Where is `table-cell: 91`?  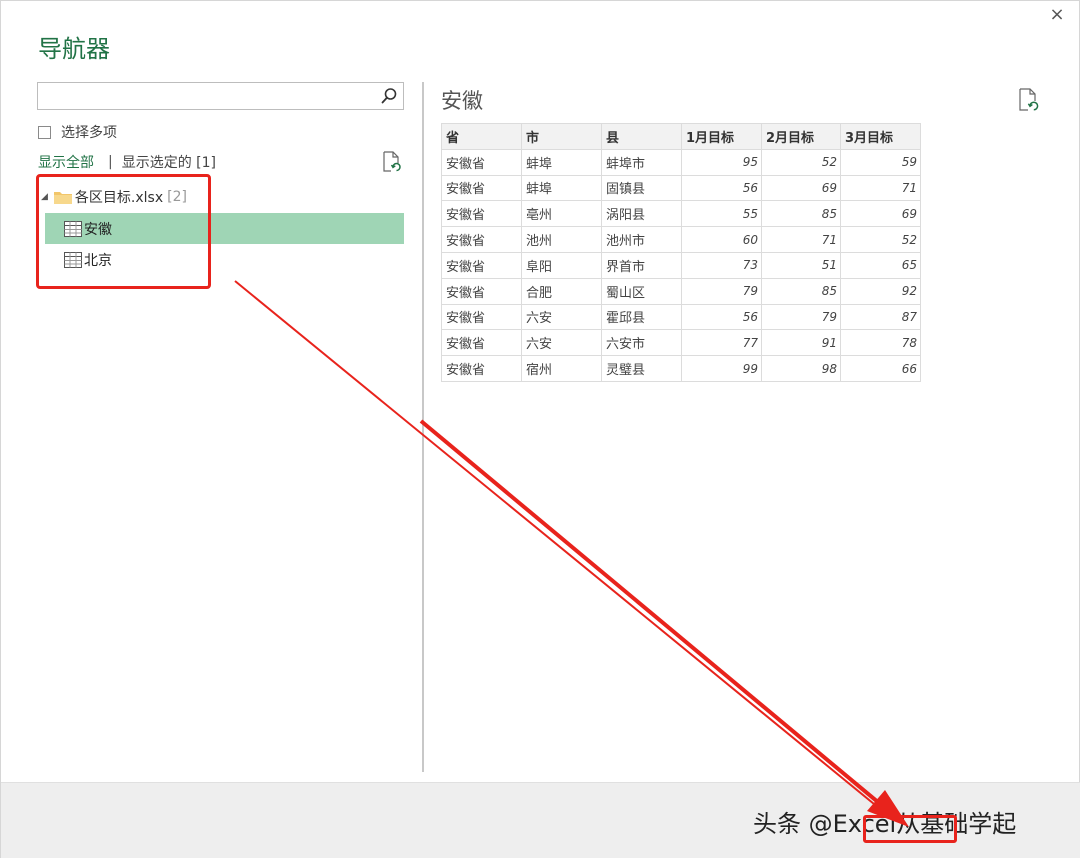
table-cell: 91 is located at coordinates (801, 343).